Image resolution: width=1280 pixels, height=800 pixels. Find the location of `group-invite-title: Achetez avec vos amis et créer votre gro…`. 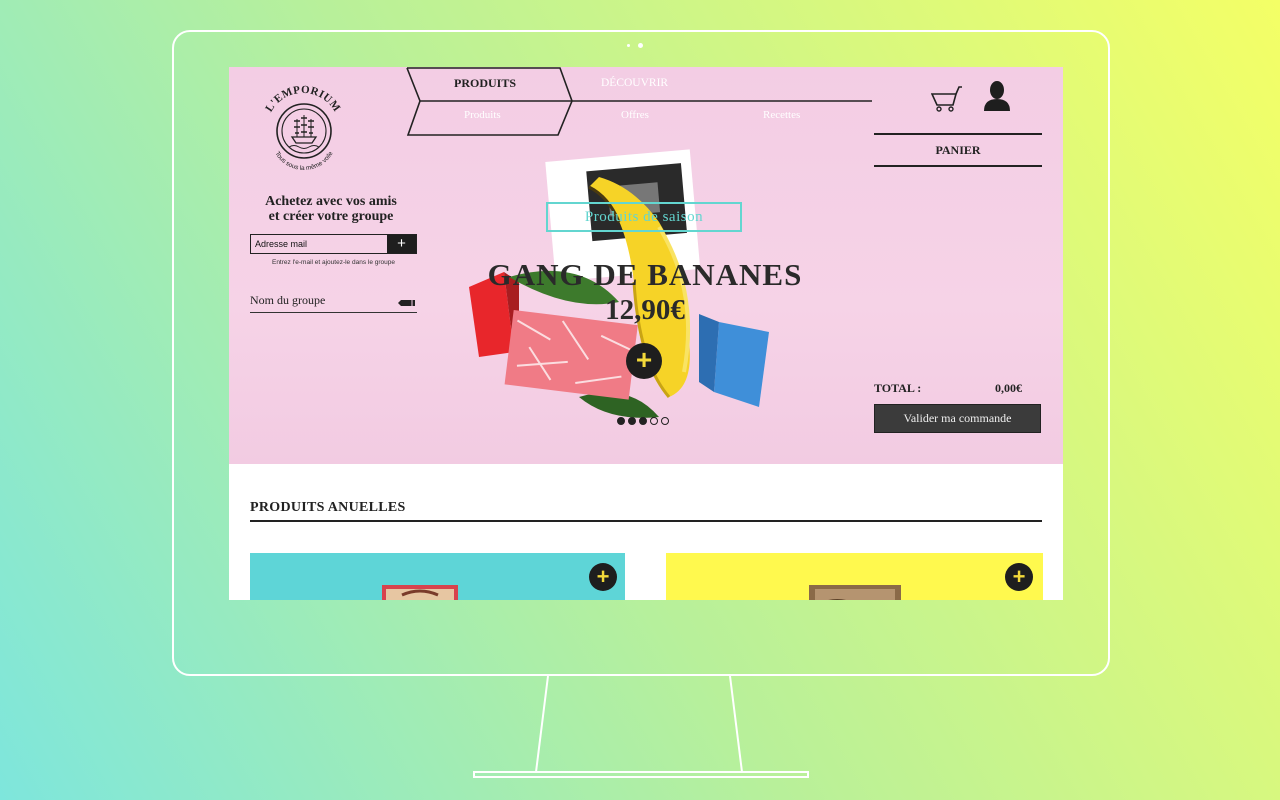

group-invite-title: Achetez avec vos amis et créer votre gro… is located at coordinates (331, 209).